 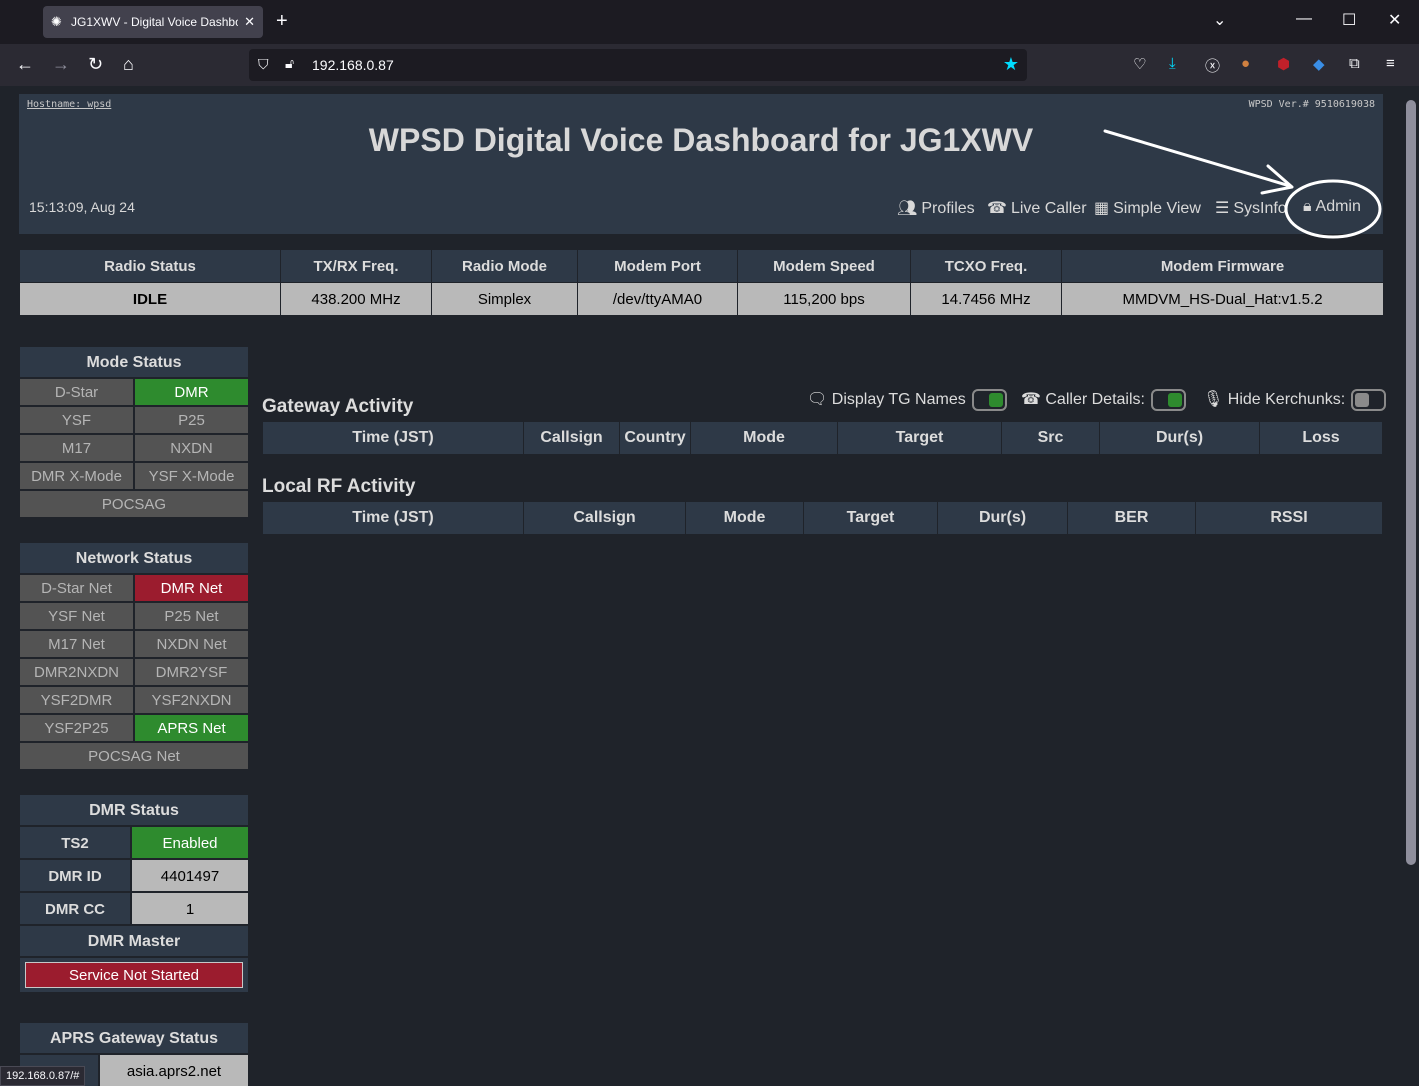 What do you see at coordinates (1411, 482) in the screenshot?
I see `scrollbar-thumb` at bounding box center [1411, 482].